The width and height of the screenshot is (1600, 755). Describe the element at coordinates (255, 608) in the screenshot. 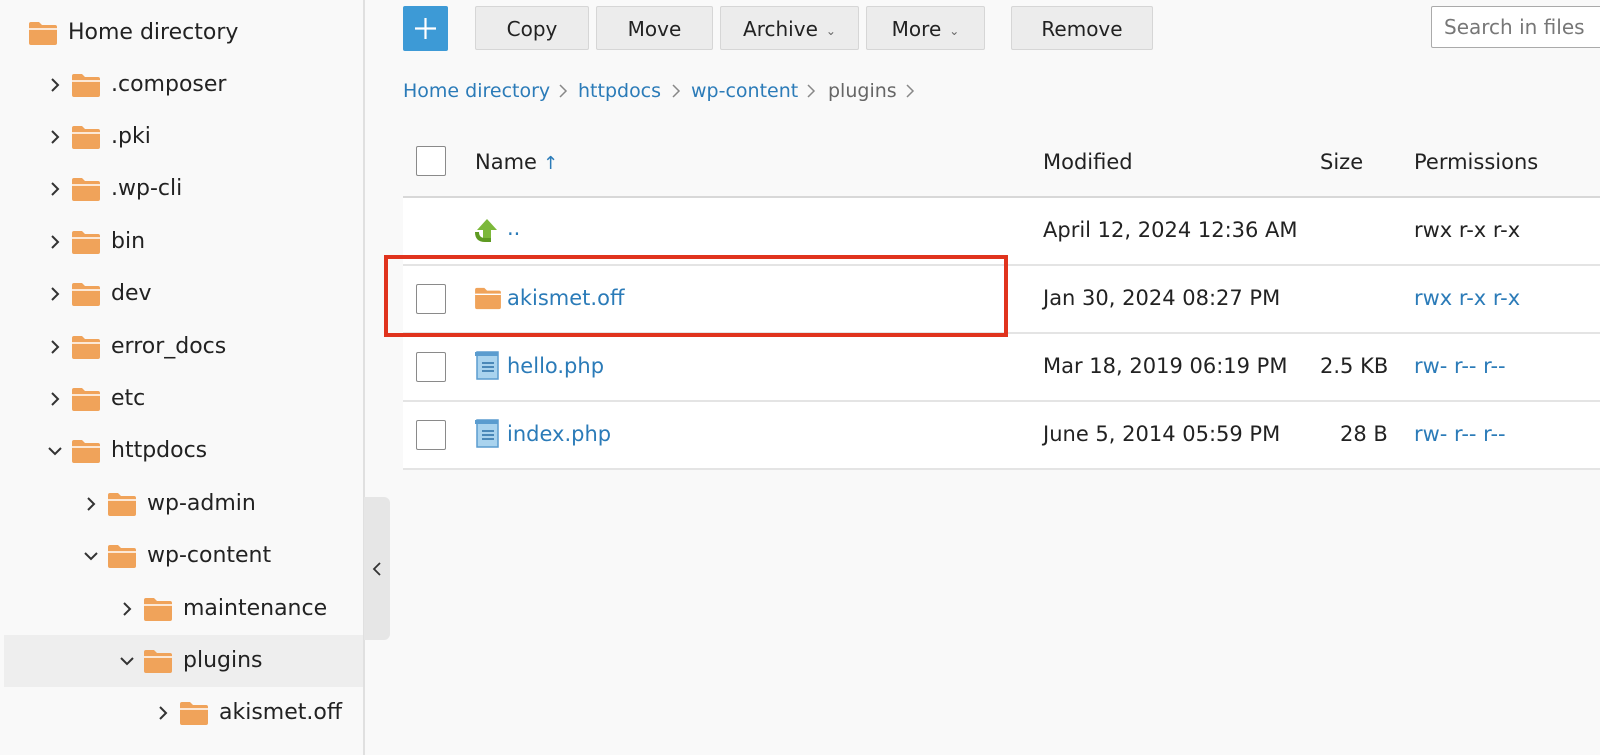

I see `tree-item-label: maintenance` at that location.